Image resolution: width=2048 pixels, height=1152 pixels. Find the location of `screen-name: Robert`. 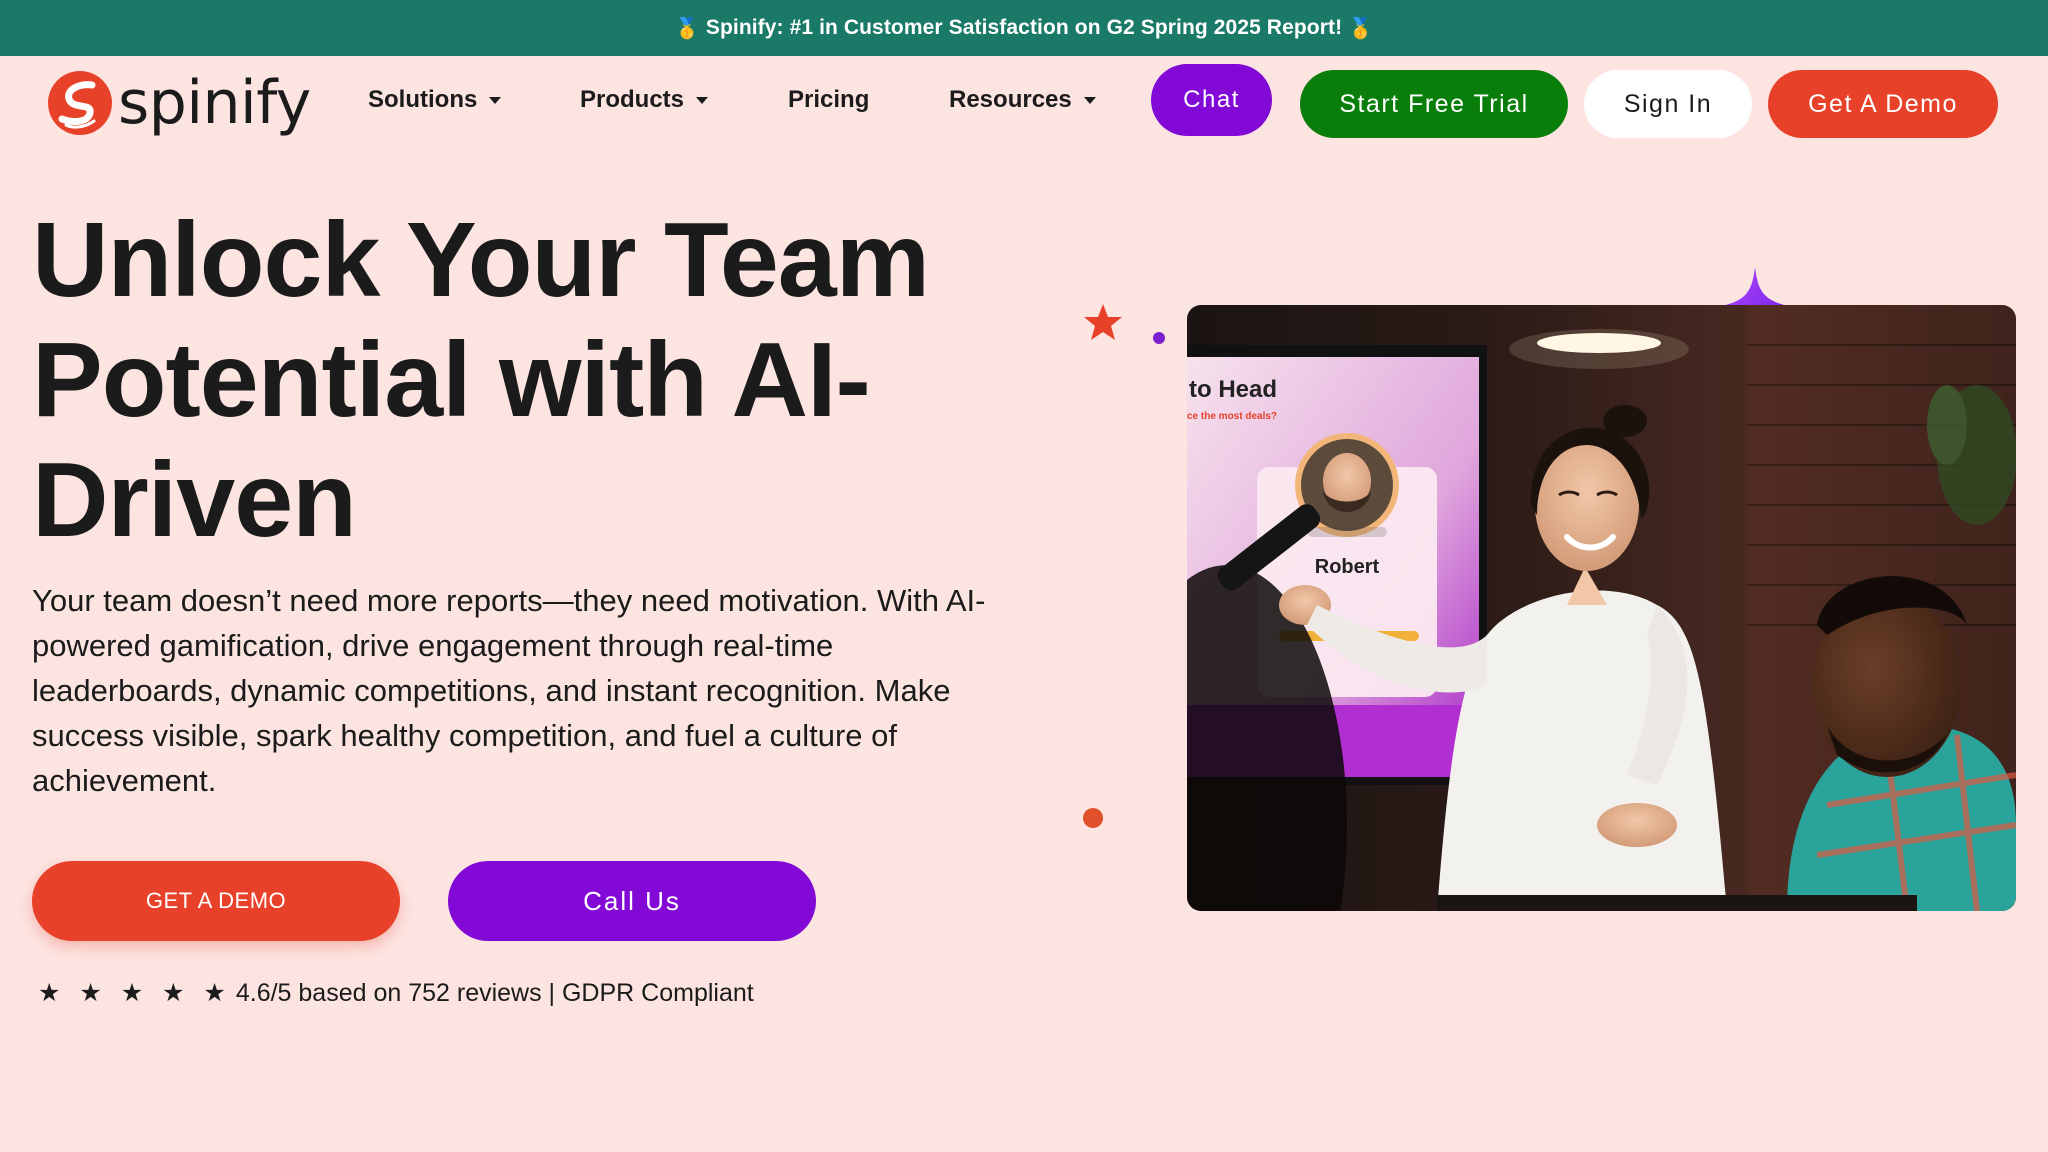

screen-name: Robert is located at coordinates (1347, 567).